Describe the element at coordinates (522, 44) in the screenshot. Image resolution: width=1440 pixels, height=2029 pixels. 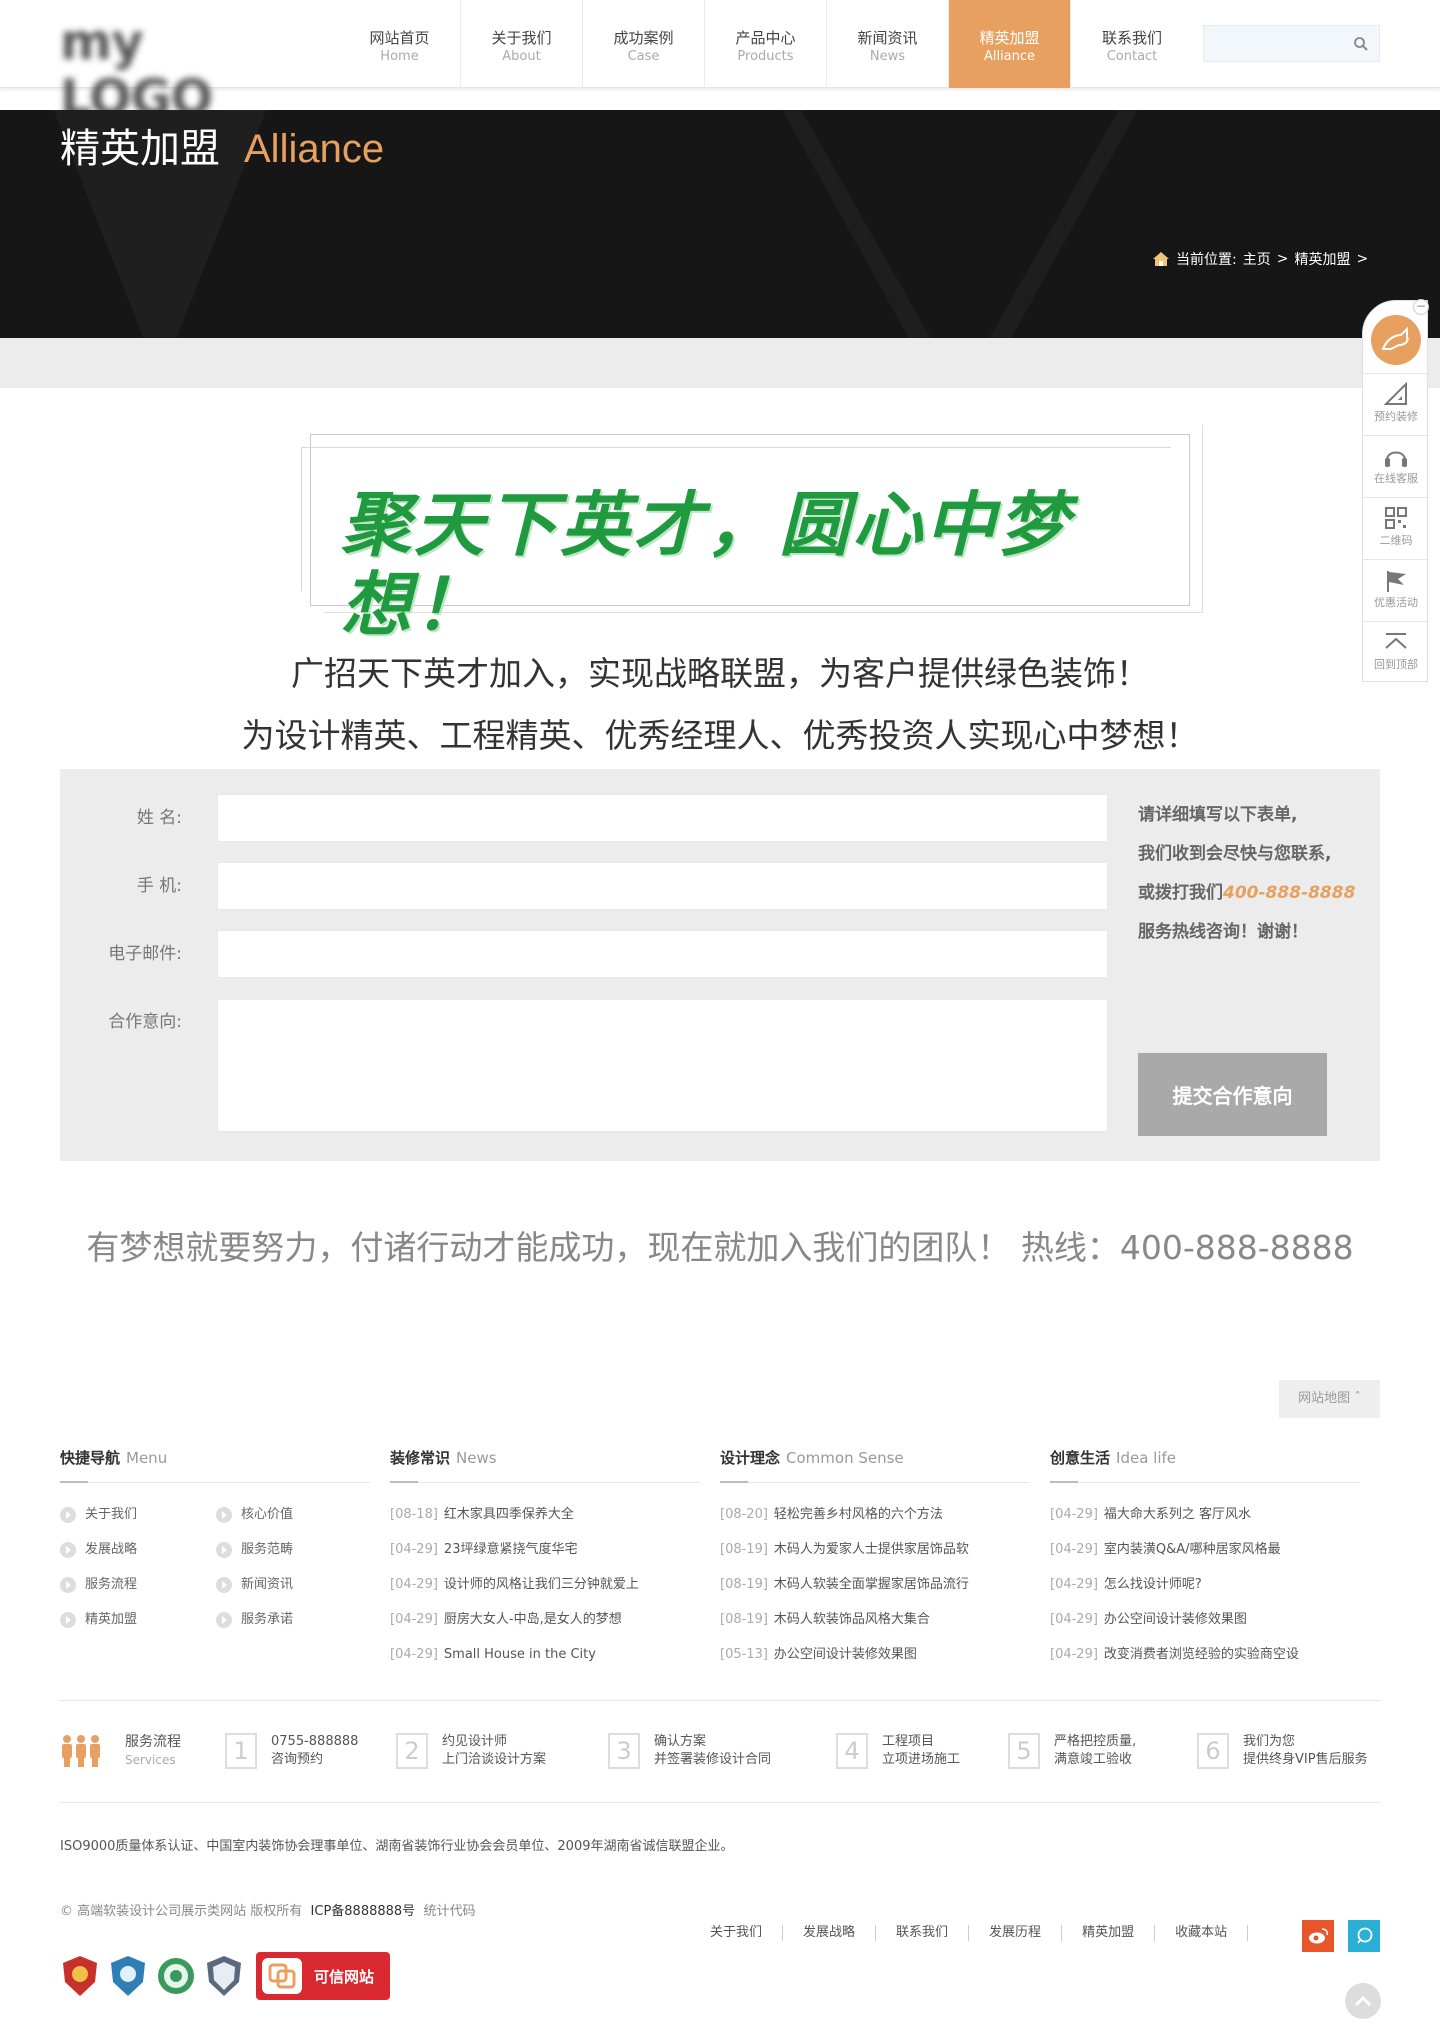
I see `nav-about: 关于我们 About` at that location.